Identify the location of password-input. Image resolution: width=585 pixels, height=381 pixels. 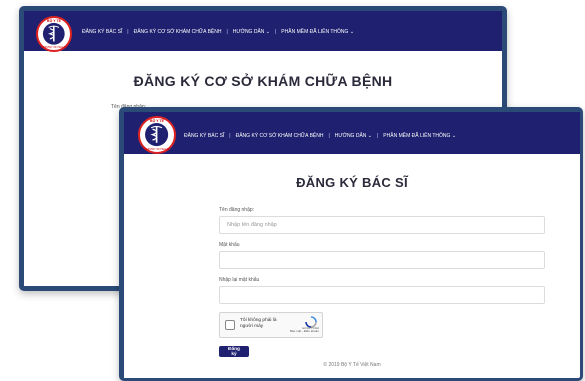
(382, 260).